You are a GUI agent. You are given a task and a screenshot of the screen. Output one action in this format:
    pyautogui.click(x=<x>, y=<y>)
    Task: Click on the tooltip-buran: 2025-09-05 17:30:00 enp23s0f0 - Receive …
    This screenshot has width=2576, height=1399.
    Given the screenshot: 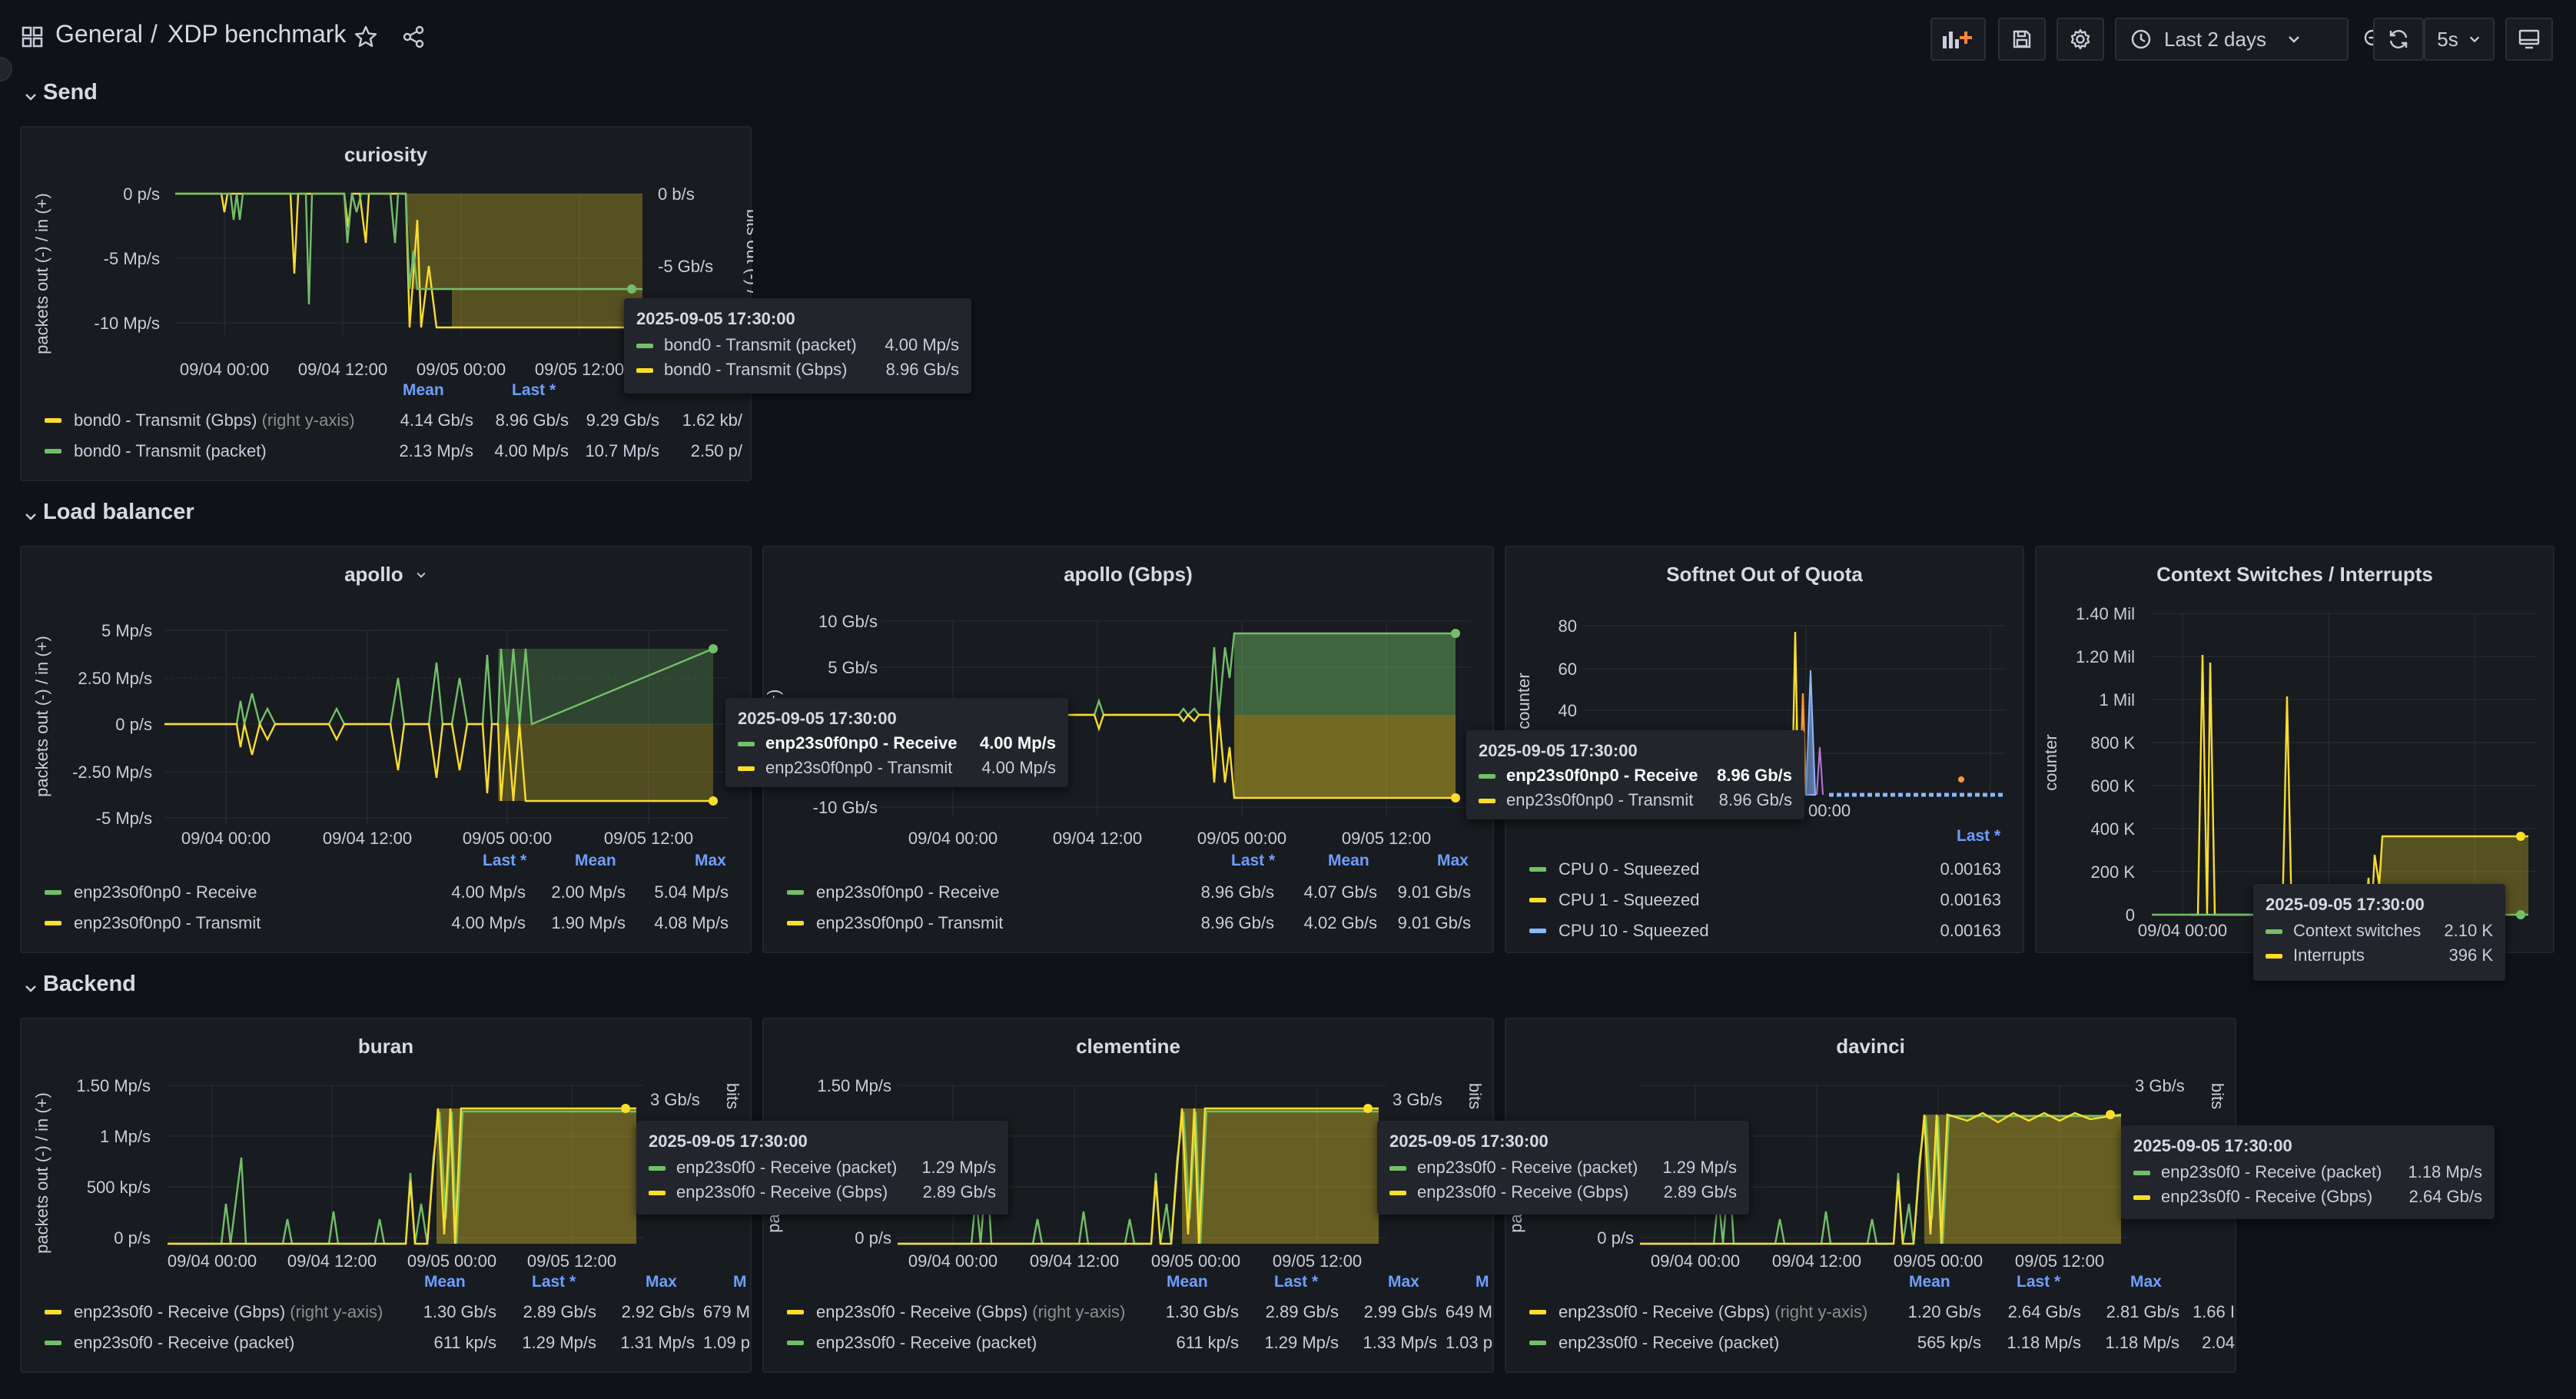 What is the action you would take?
    pyautogui.click(x=822, y=1168)
    